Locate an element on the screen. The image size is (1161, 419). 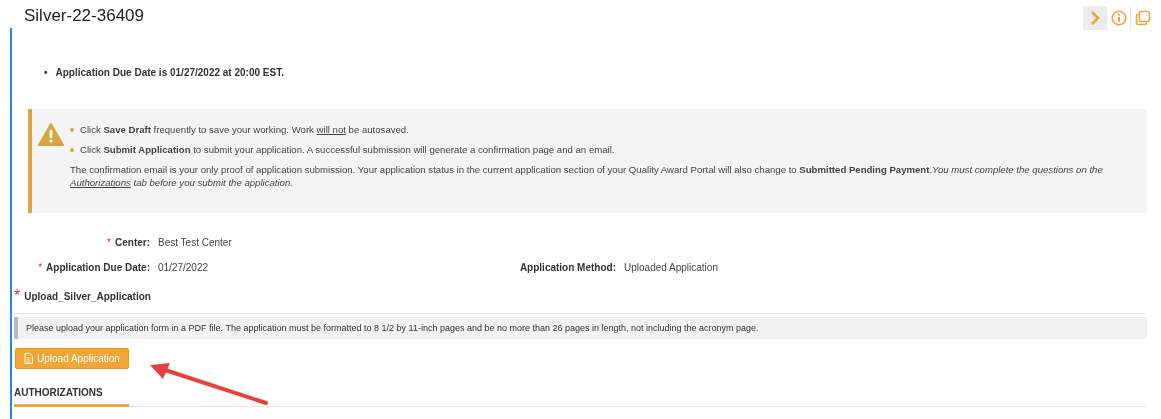
upload-label: Upload_Silver_Application is located at coordinates (87, 296).